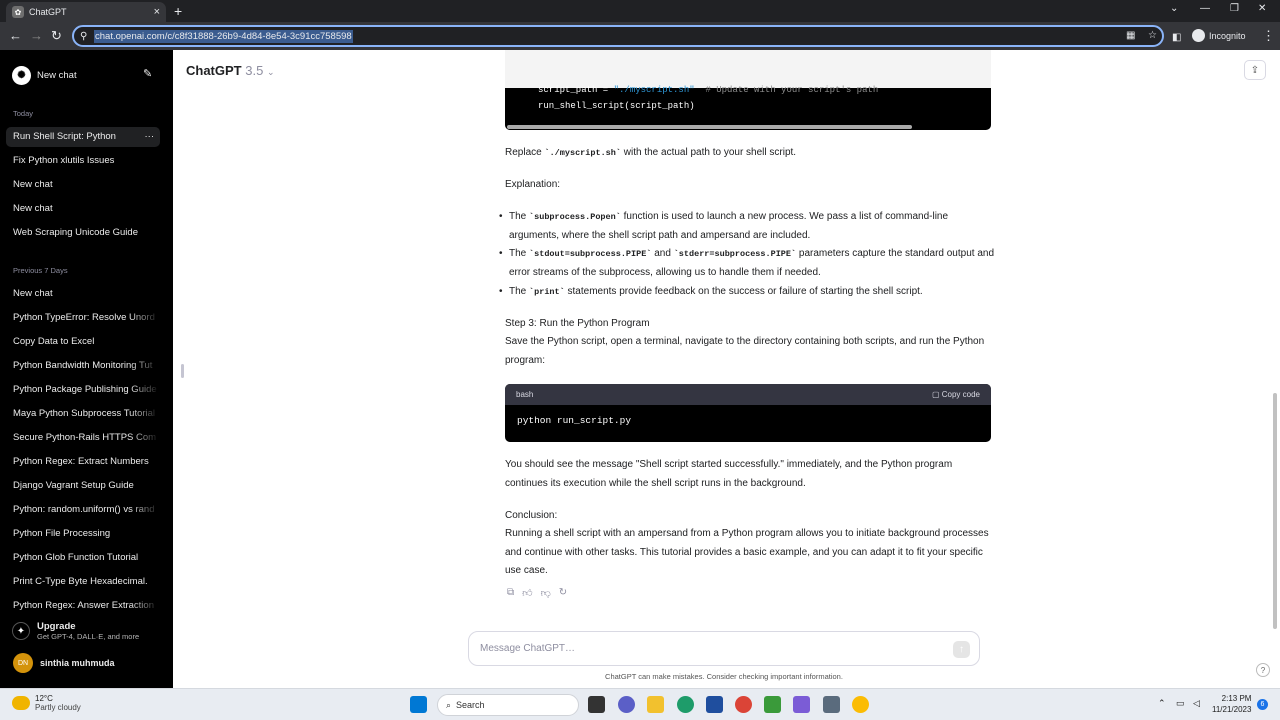 The width and height of the screenshot is (1280, 720). What do you see at coordinates (83, 534) in the screenshot?
I see `chat-item: Python File Processing` at bounding box center [83, 534].